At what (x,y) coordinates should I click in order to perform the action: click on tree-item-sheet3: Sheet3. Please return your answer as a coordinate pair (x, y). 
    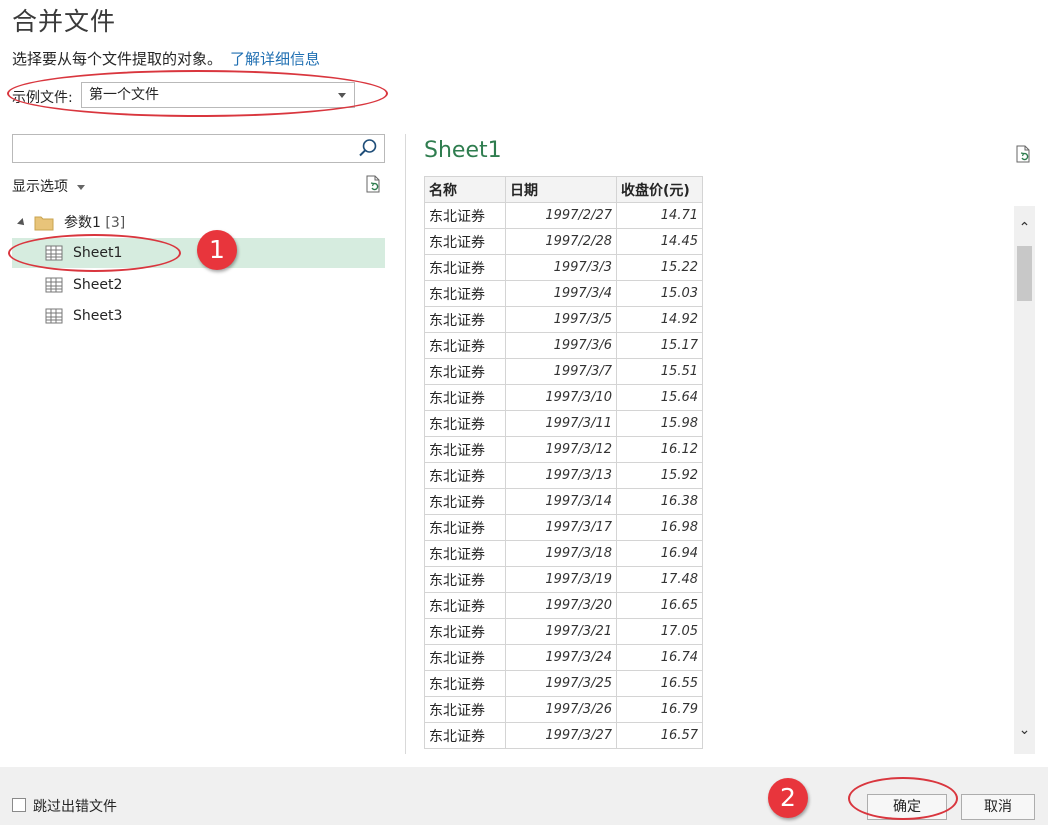
    Looking at the image, I should click on (198, 316).